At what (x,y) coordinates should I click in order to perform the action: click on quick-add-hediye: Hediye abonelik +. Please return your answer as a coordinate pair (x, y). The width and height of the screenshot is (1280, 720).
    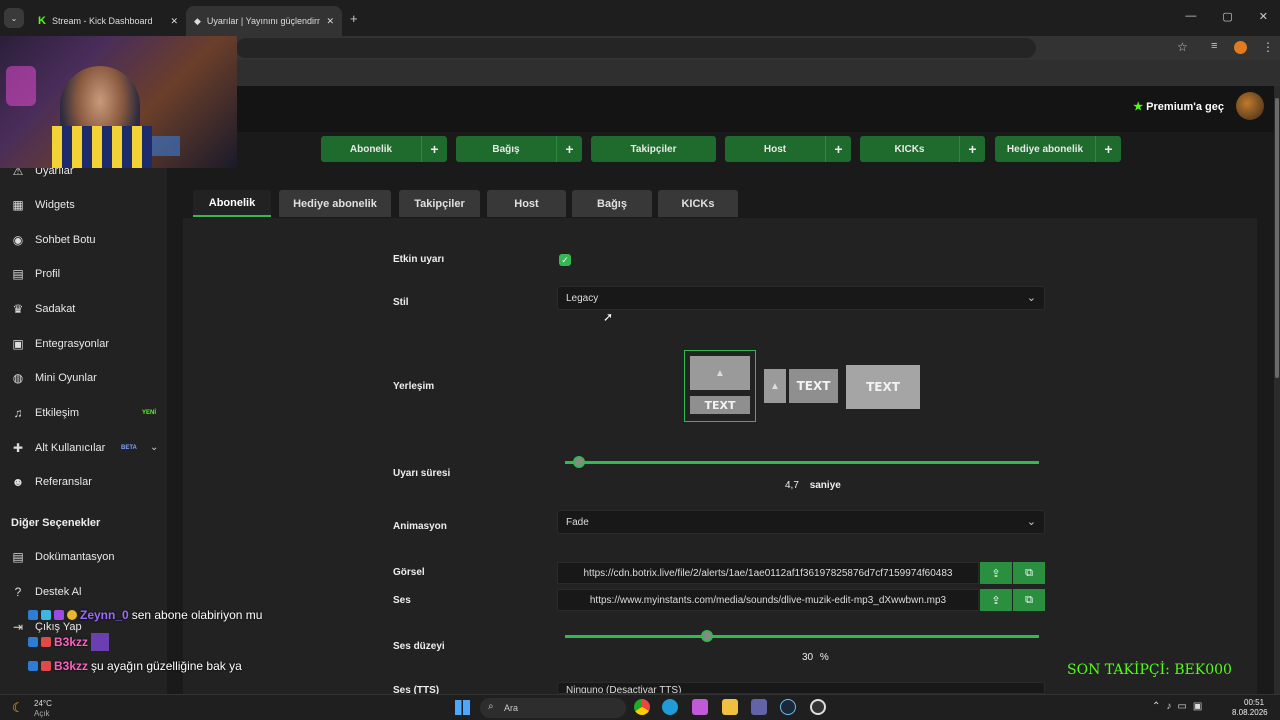
    Looking at the image, I should click on (1058, 149).